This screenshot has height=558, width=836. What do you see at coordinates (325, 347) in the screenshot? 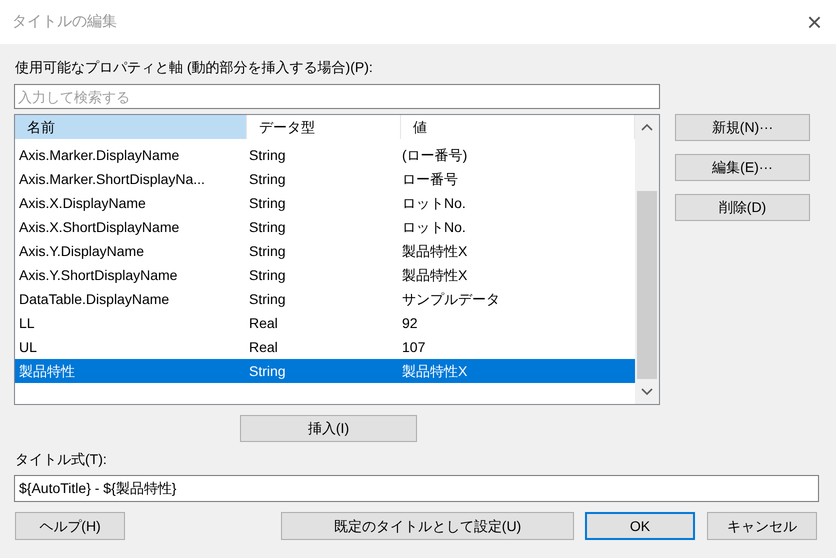
I see `table-row: UL Real 107` at bounding box center [325, 347].